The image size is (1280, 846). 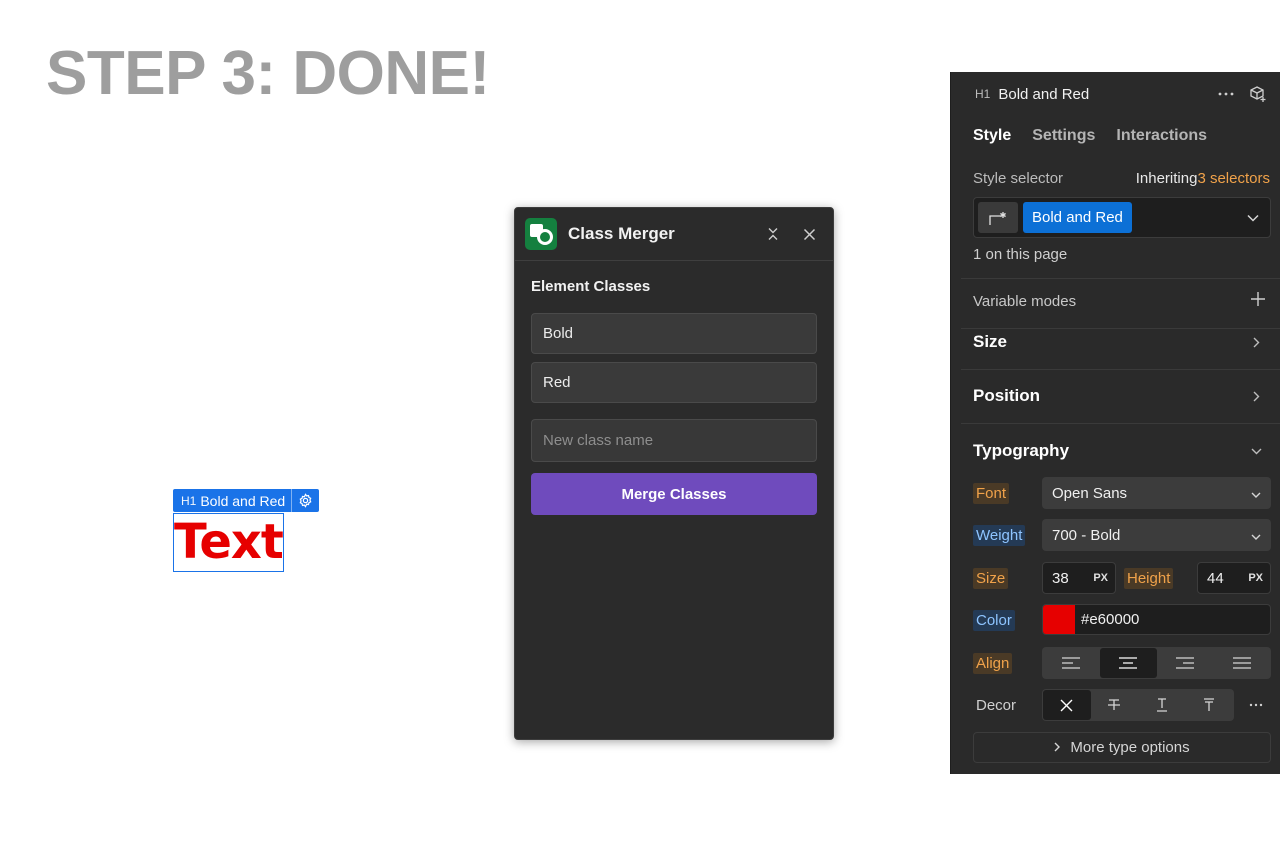 What do you see at coordinates (1063, 136) in the screenshot?
I see `tab-settings: Settings` at bounding box center [1063, 136].